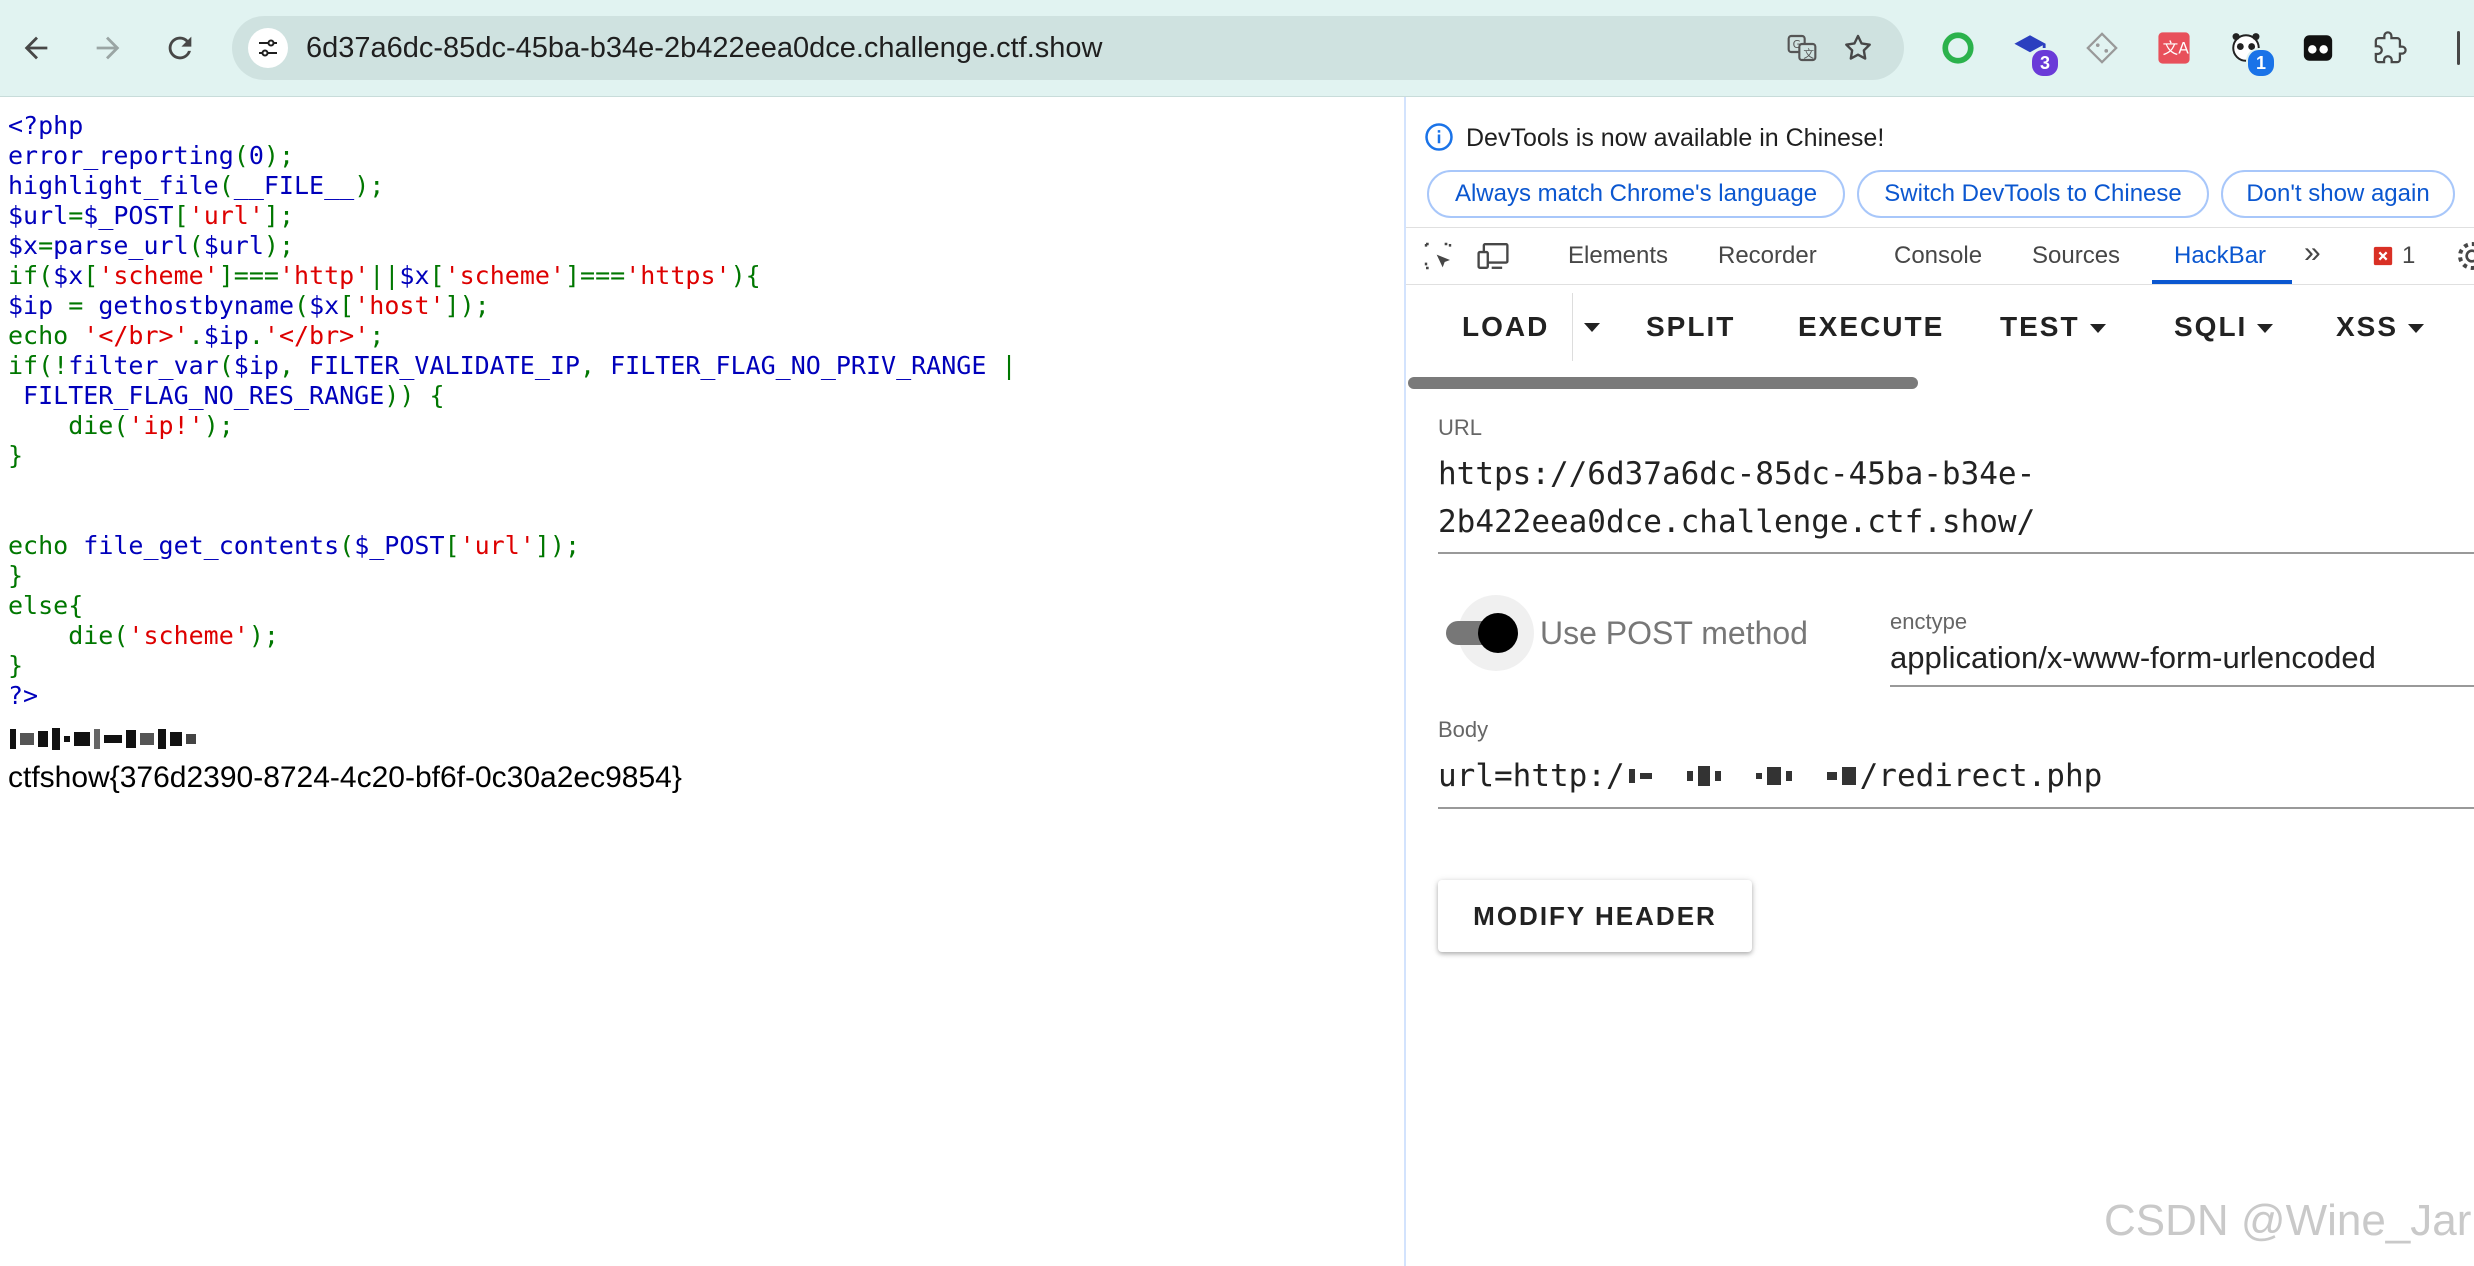 This screenshot has width=2474, height=1266. I want to click on code-token: '</br>', so click(136, 335).